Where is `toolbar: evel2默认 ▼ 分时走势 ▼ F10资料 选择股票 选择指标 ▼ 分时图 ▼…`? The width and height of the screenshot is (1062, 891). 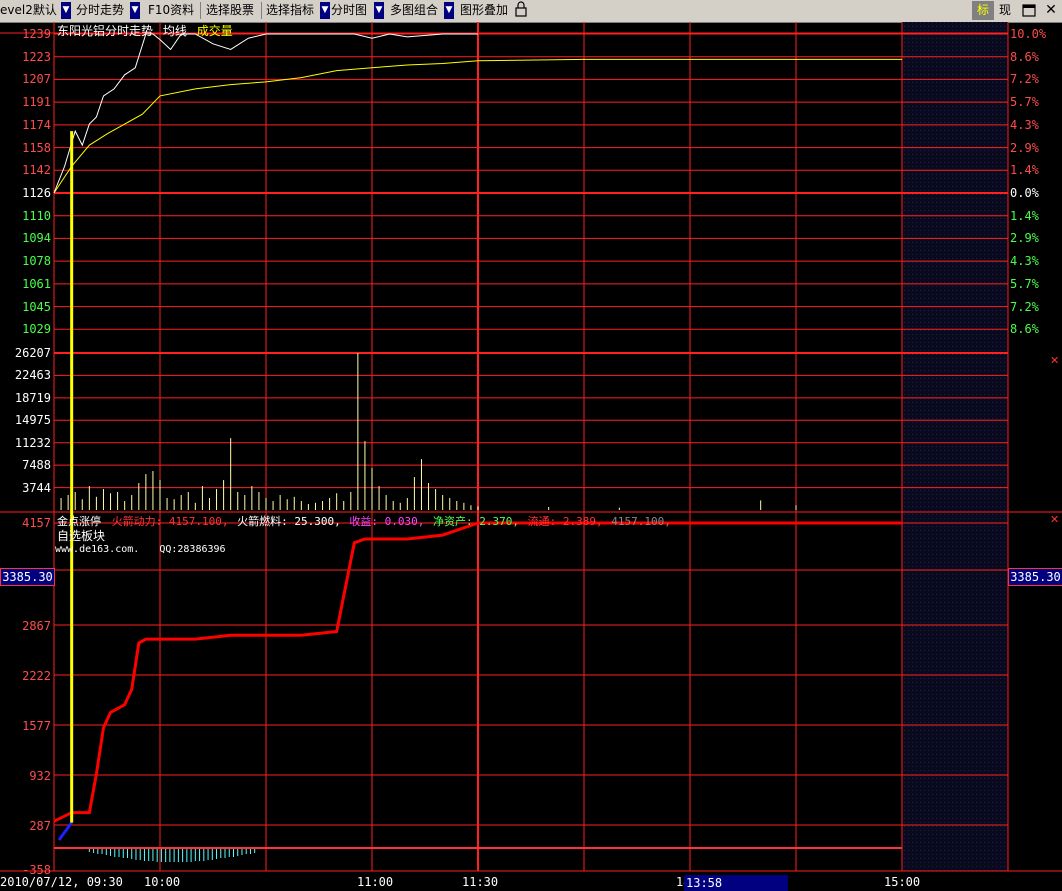
toolbar: evel2默认 ▼ 分时走势 ▼ F10资料 选择股票 选择指标 ▼ 分时图 ▼… is located at coordinates (531, 11).